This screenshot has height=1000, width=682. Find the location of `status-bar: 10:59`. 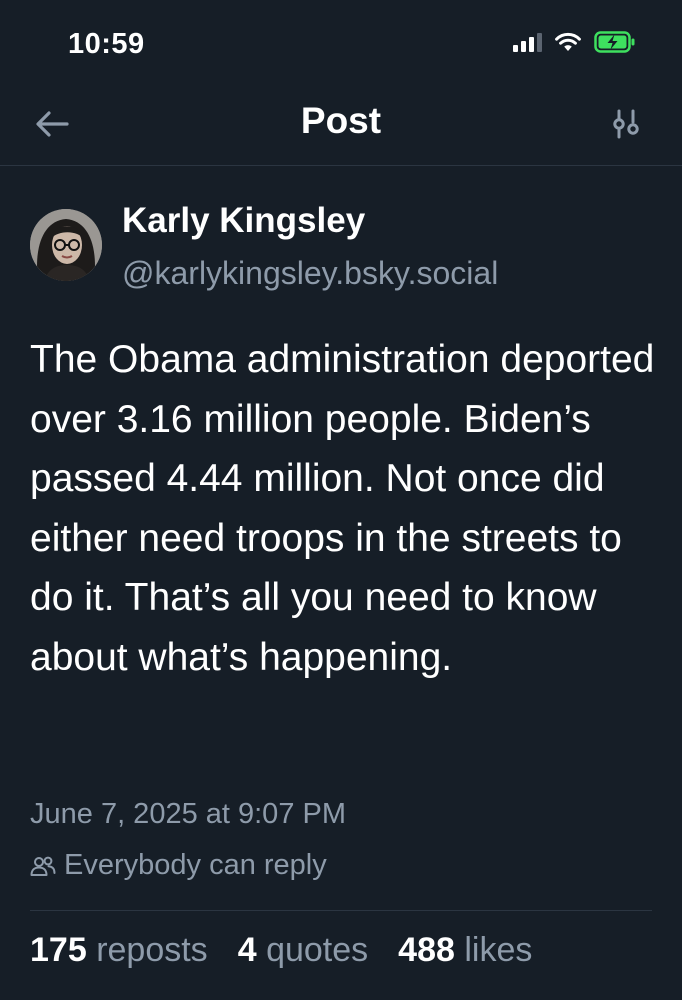

status-bar: 10:59 is located at coordinates (341, 44).